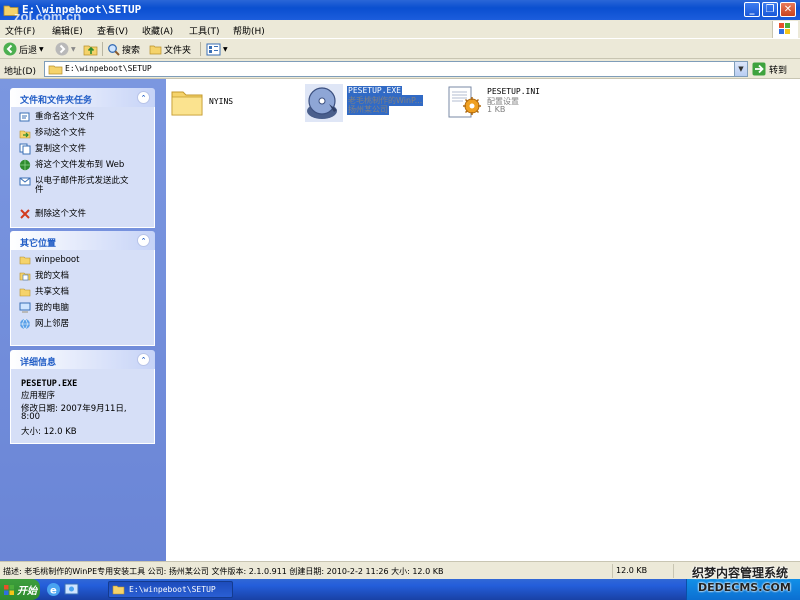 The width and height of the screenshot is (800, 600). Describe the element at coordinates (10, 49) in the screenshot. I see `back-arrow-icon` at that location.